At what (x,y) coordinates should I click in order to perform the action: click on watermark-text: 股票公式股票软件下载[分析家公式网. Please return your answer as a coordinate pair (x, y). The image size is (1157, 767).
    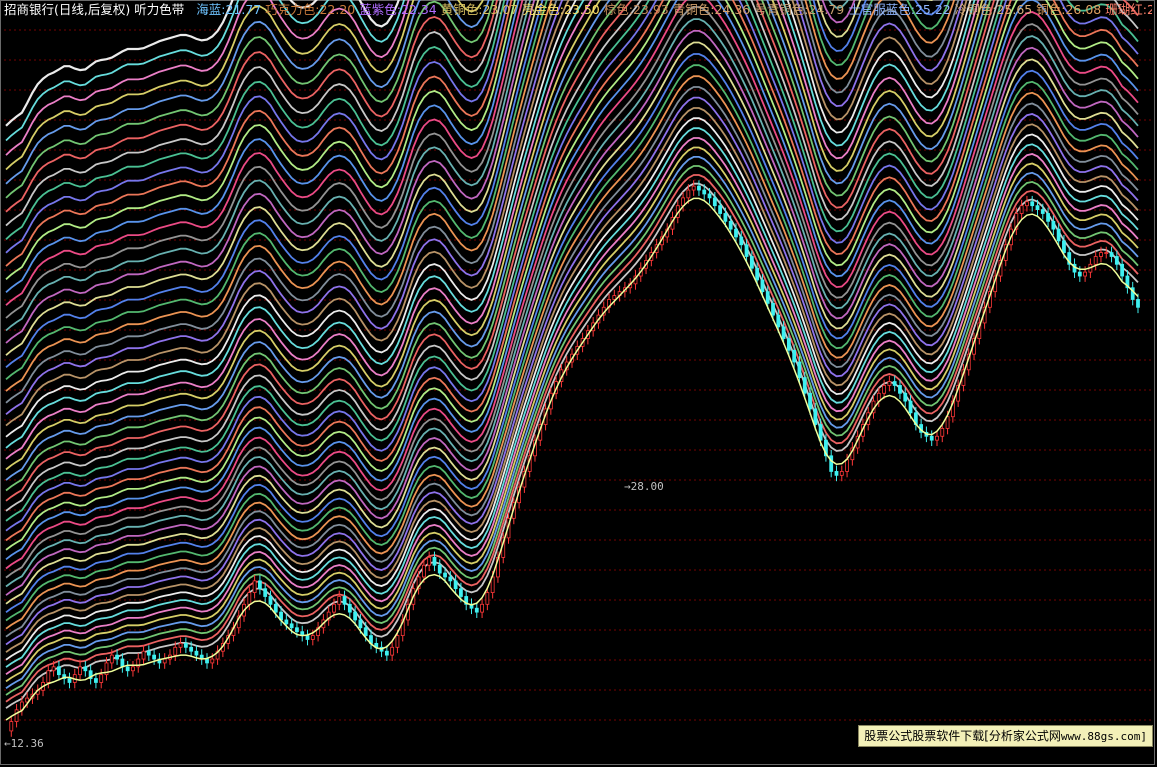
    Looking at the image, I should click on (962, 736).